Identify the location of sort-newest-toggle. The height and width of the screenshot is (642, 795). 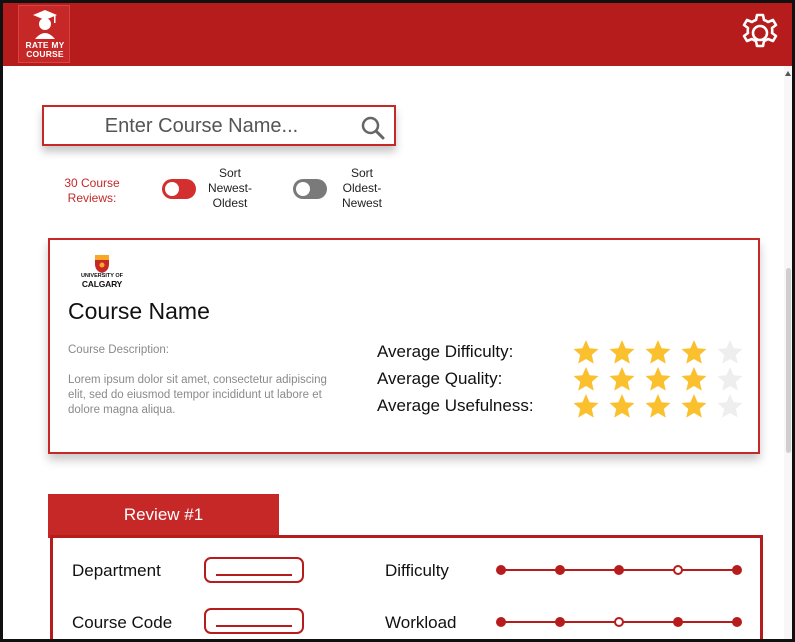
(179, 189).